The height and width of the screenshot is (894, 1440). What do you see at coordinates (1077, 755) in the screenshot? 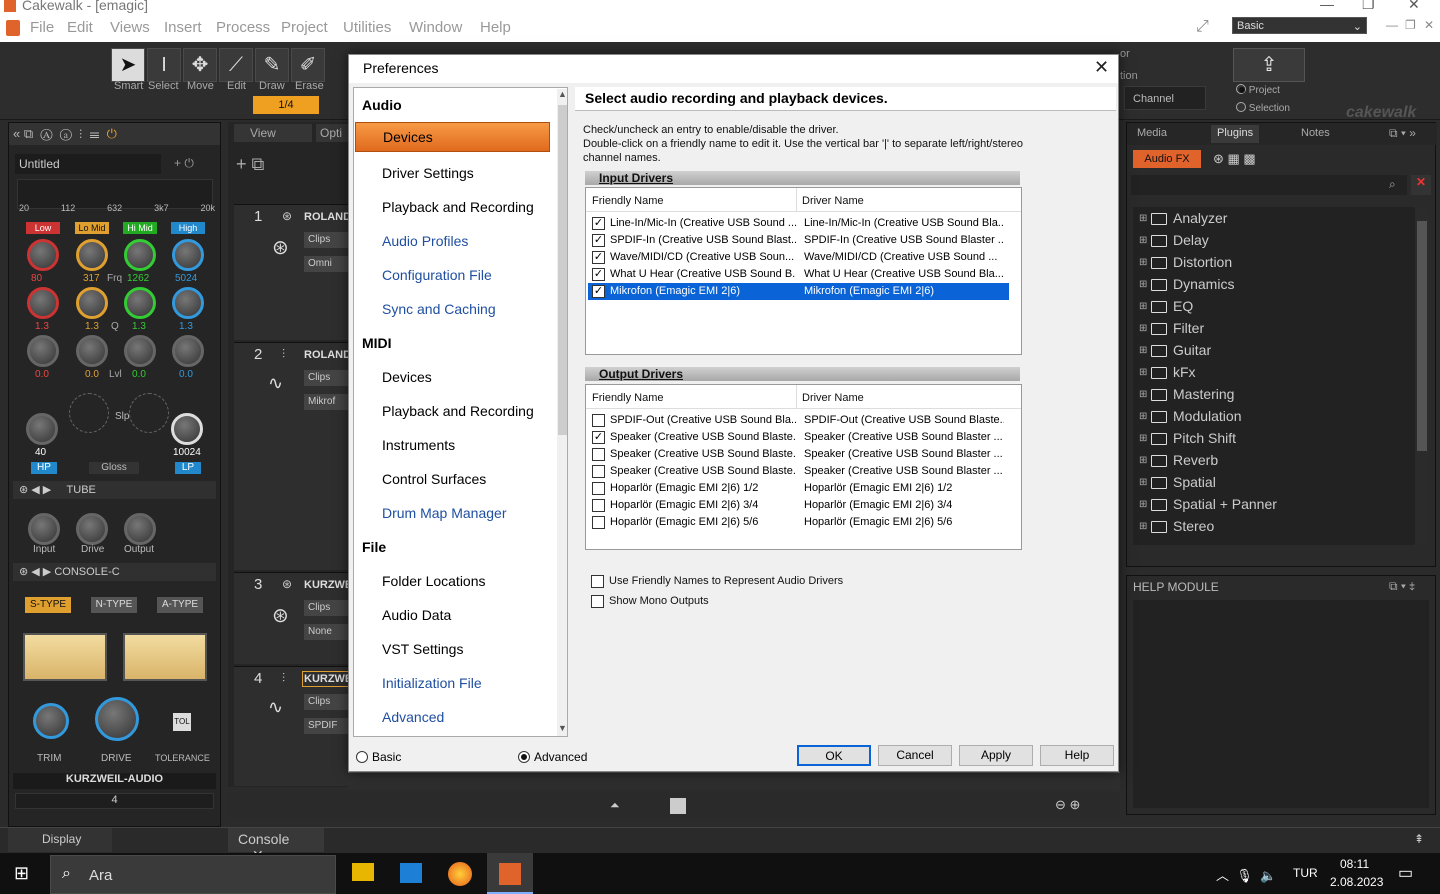
I see `help-button: Help` at bounding box center [1077, 755].